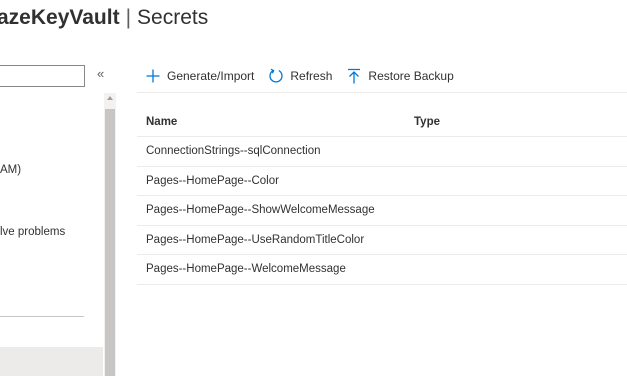  What do you see at coordinates (422, 122) in the screenshot?
I see `column-header-type: Type` at bounding box center [422, 122].